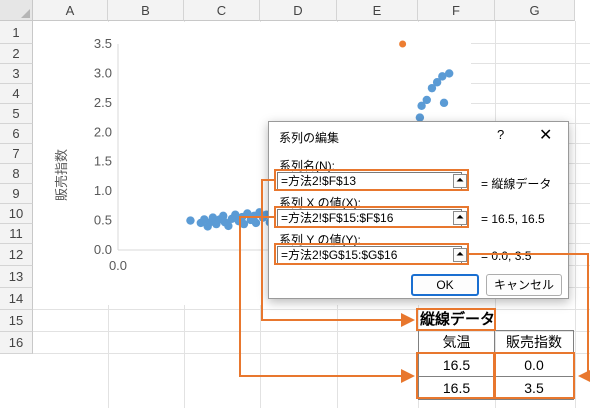  I want to click on row-header-16: 16, so click(16, 343).